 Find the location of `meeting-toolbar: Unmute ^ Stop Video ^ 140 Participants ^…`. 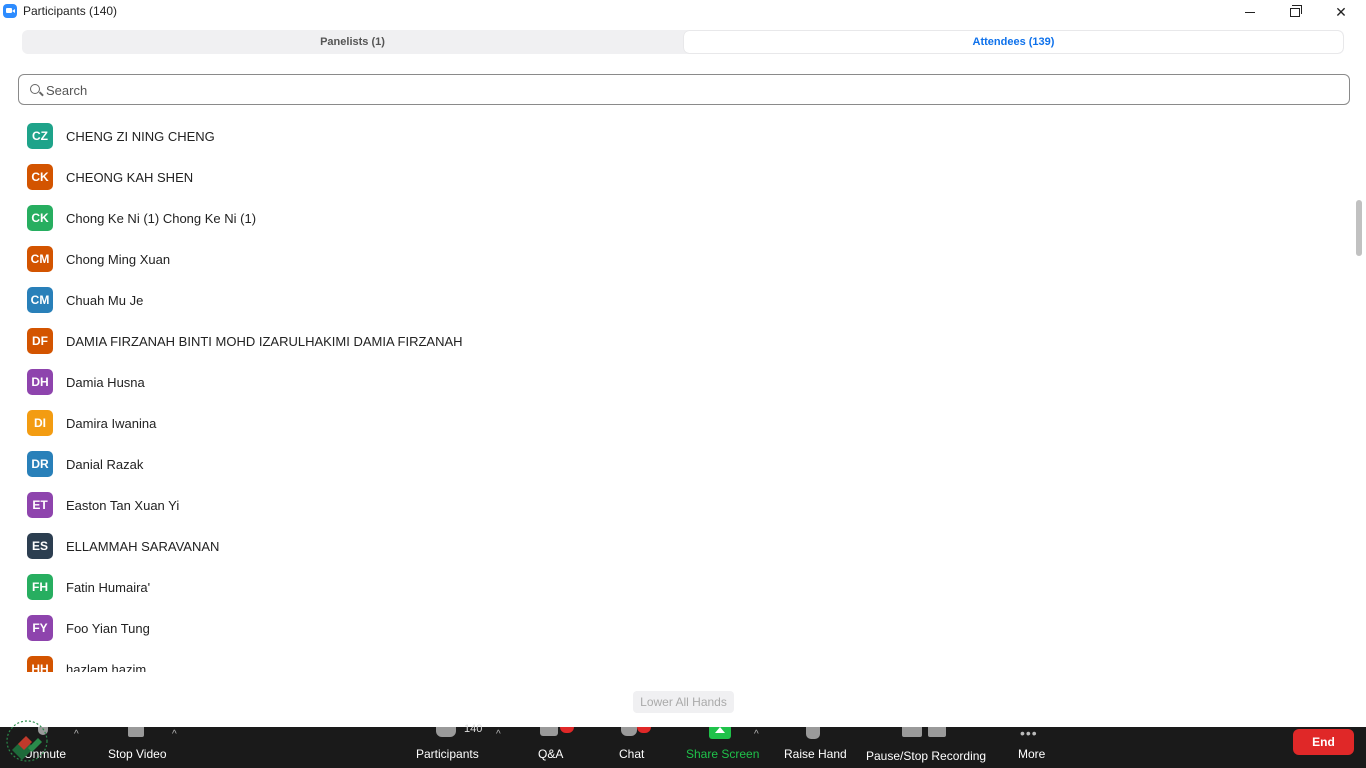

meeting-toolbar: Unmute ^ Stop Video ^ 140 Participants ^… is located at coordinates (683, 745).